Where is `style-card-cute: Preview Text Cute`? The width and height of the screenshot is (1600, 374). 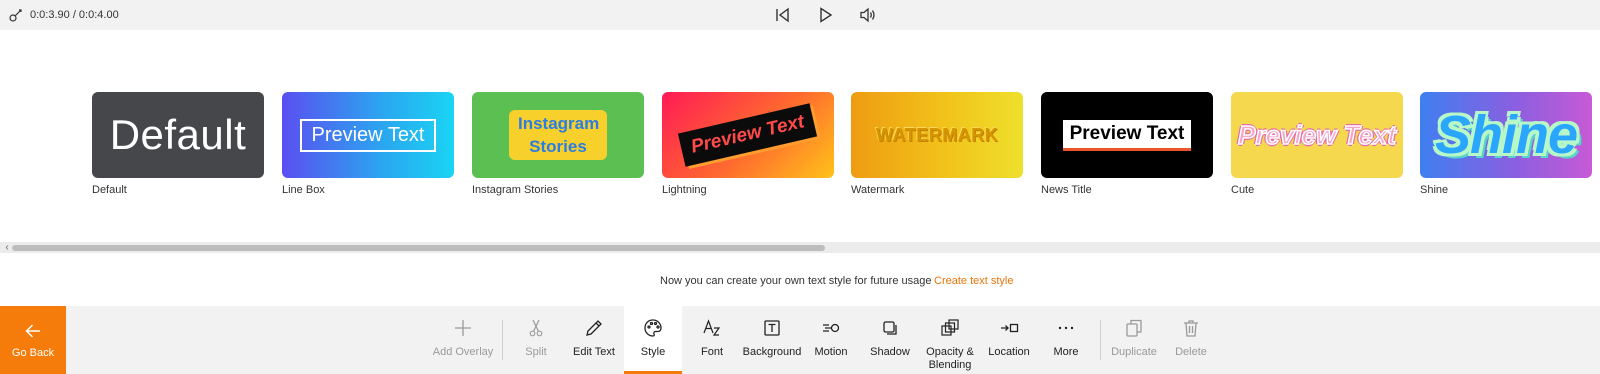 style-card-cute: Preview Text Cute is located at coordinates (1317, 144).